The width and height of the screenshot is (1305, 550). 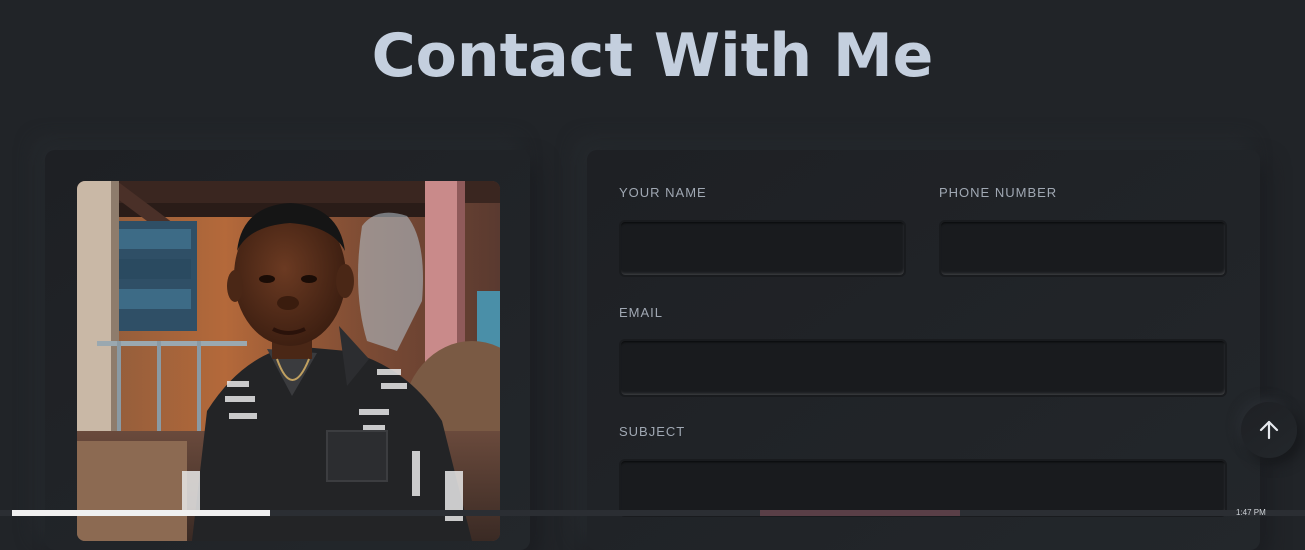 What do you see at coordinates (652, 513) in the screenshot?
I see `os-taskbar: 1:47 PM` at bounding box center [652, 513].